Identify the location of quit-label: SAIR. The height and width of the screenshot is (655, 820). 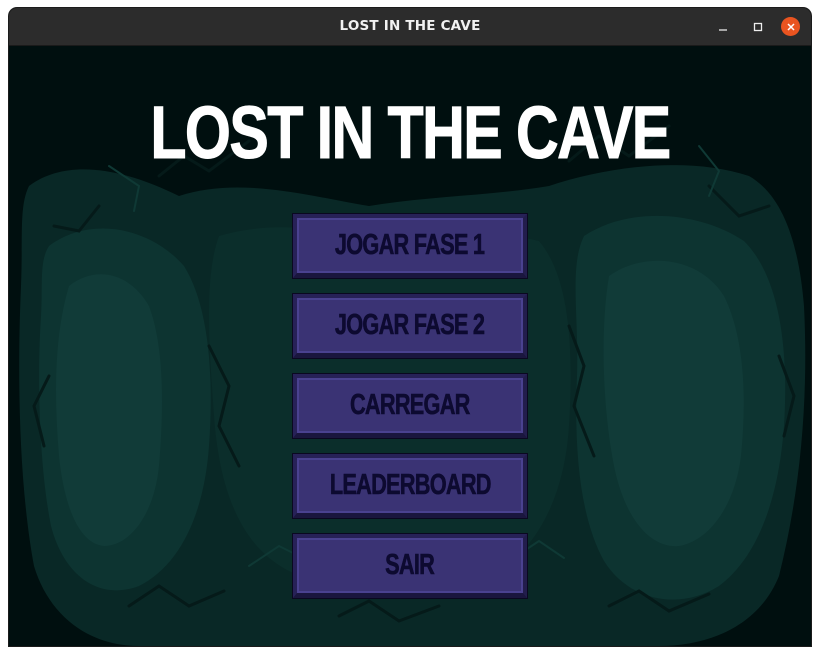
(410, 565).